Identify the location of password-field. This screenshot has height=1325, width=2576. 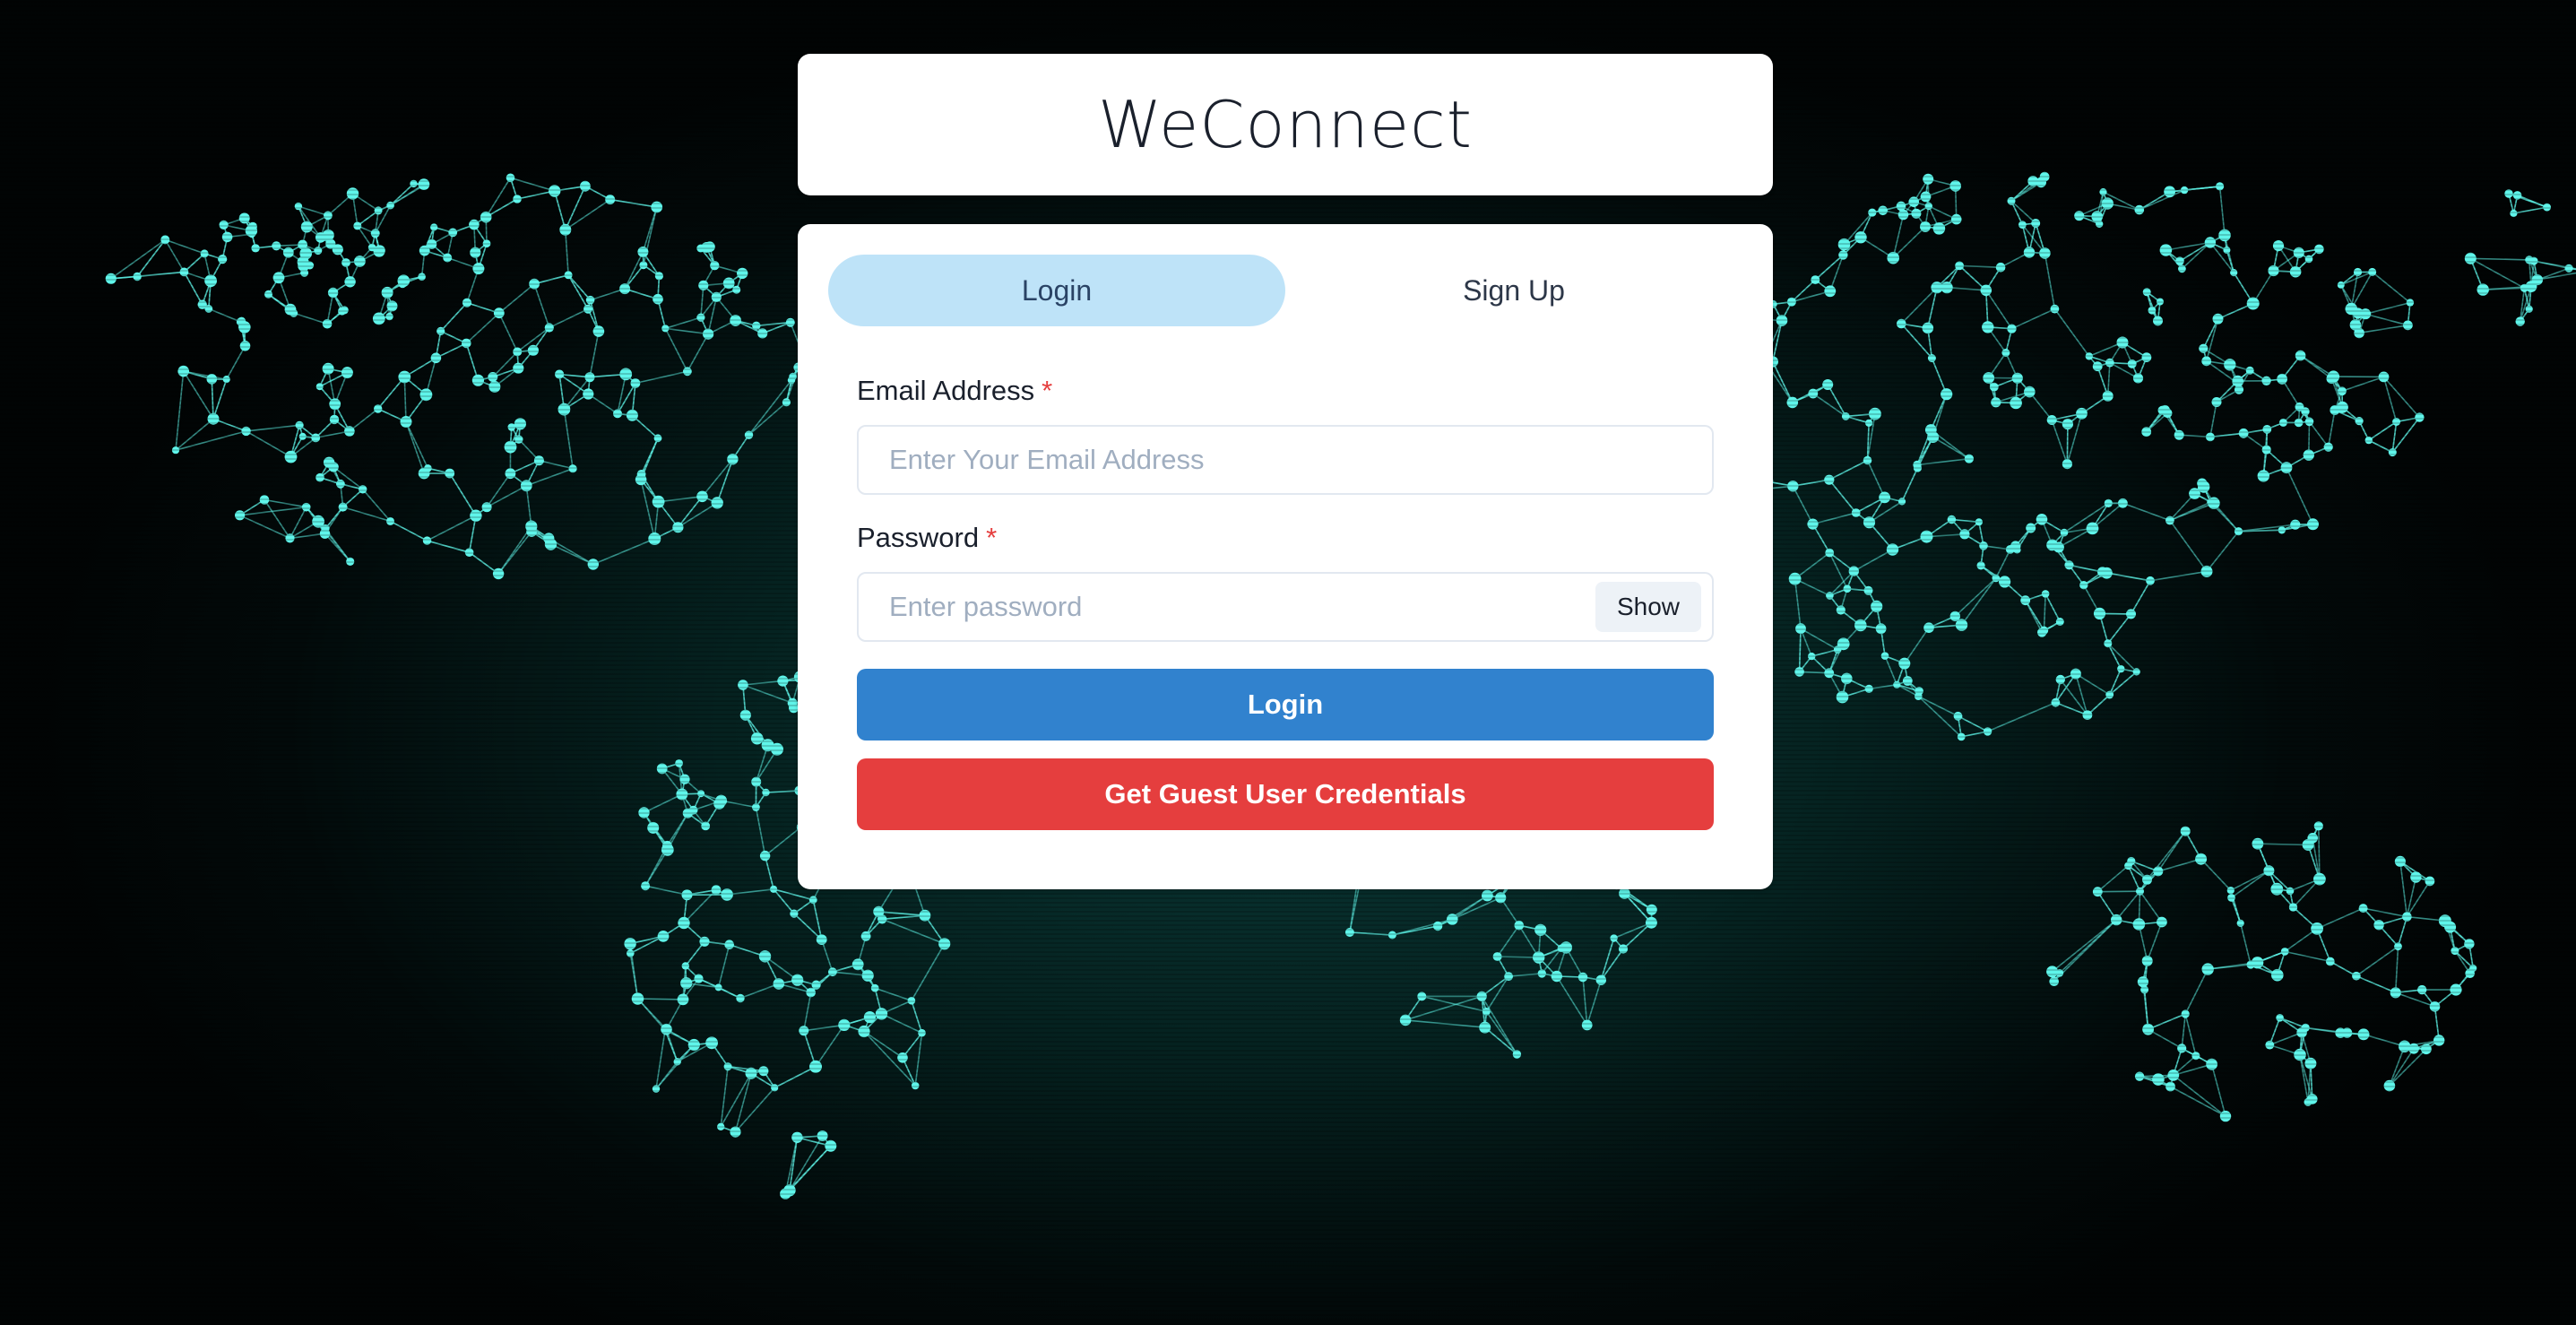
(1241, 607).